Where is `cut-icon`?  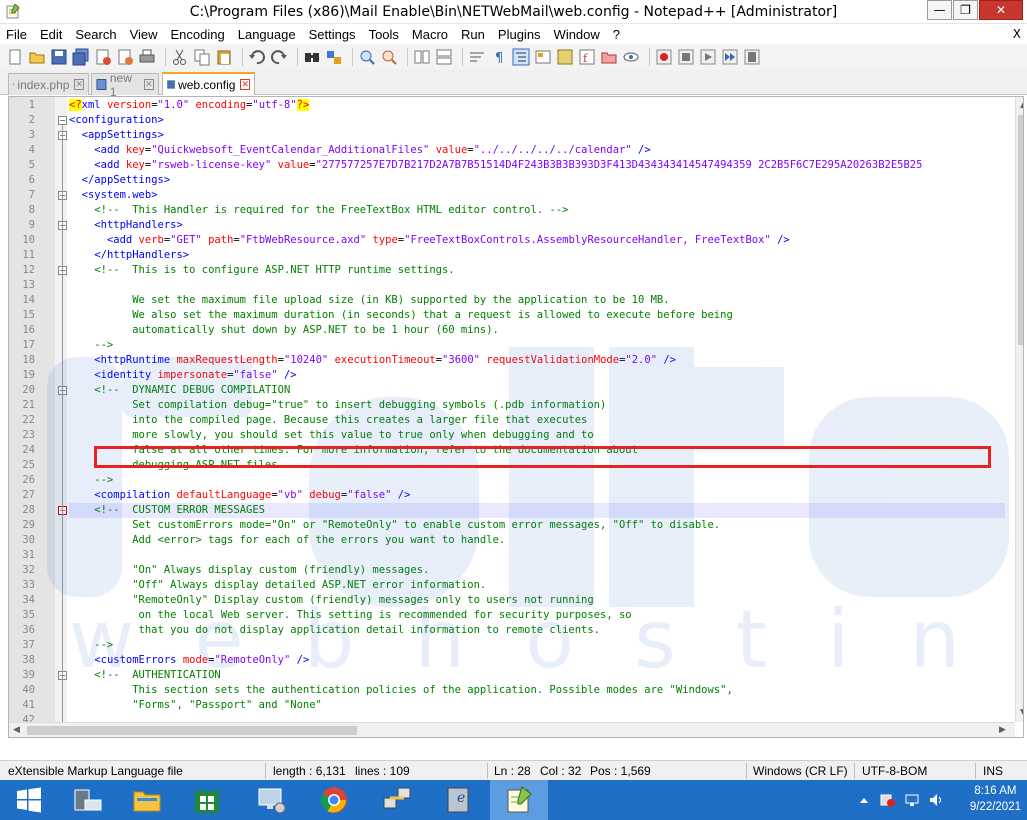 cut-icon is located at coordinates (180, 57).